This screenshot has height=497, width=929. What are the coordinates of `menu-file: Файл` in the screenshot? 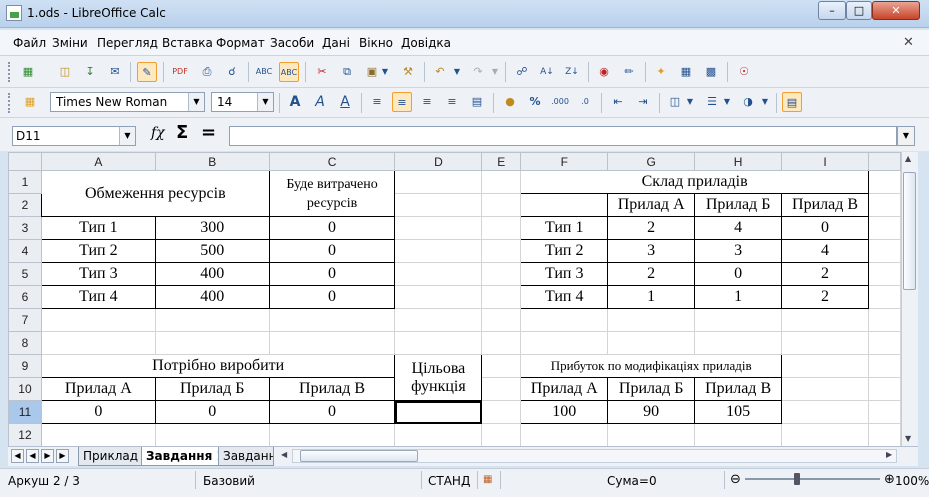 It's located at (29, 43).